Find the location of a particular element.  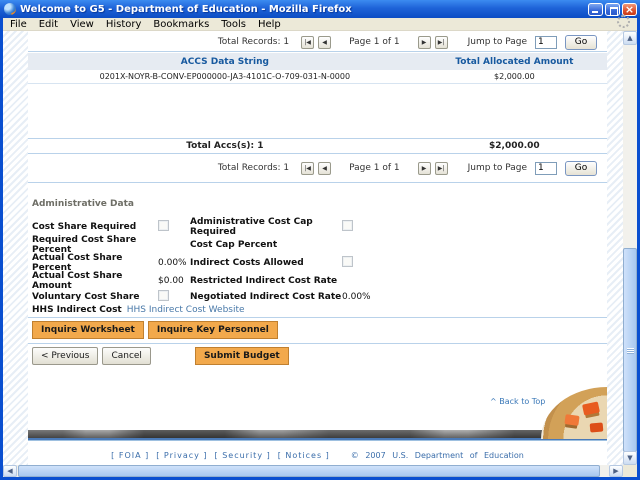

table-header: ACCS Data String Total Allocated Amount is located at coordinates (317, 61).